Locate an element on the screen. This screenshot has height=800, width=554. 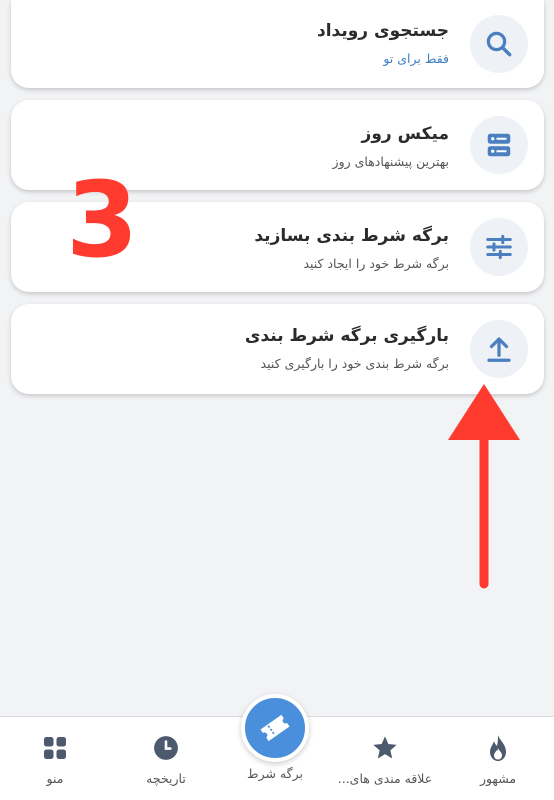
card-subtitle: برگه شرط خود را ایجاد کنید is located at coordinates (376, 263).